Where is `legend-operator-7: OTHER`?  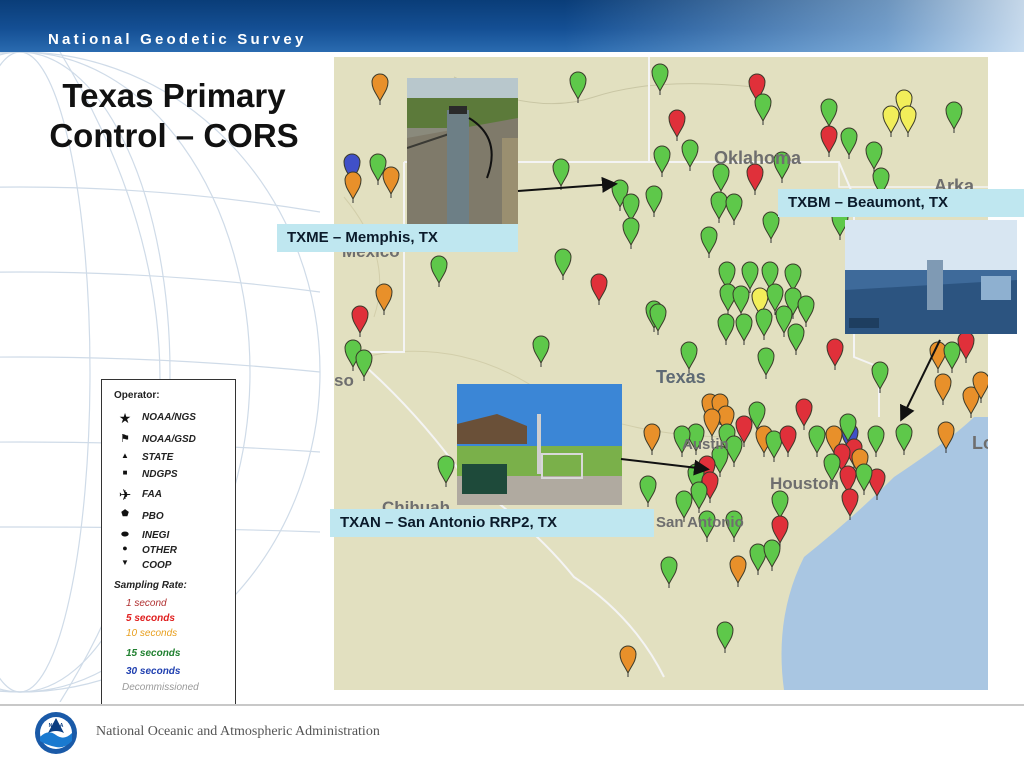
legend-operator-7: OTHER is located at coordinates (159, 550).